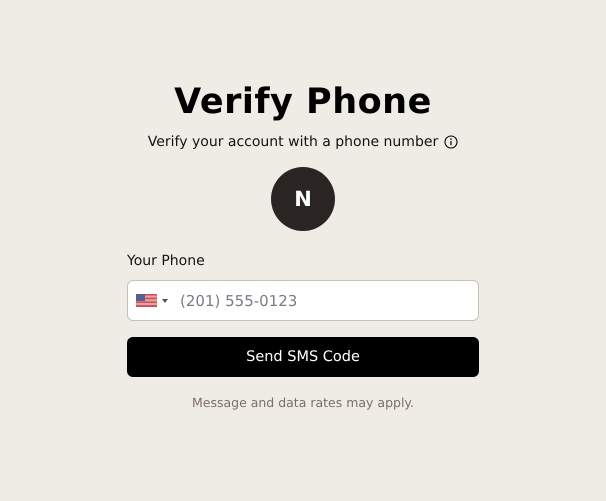 This screenshot has height=501, width=606. I want to click on page-title: Verify Phone, so click(303, 102).